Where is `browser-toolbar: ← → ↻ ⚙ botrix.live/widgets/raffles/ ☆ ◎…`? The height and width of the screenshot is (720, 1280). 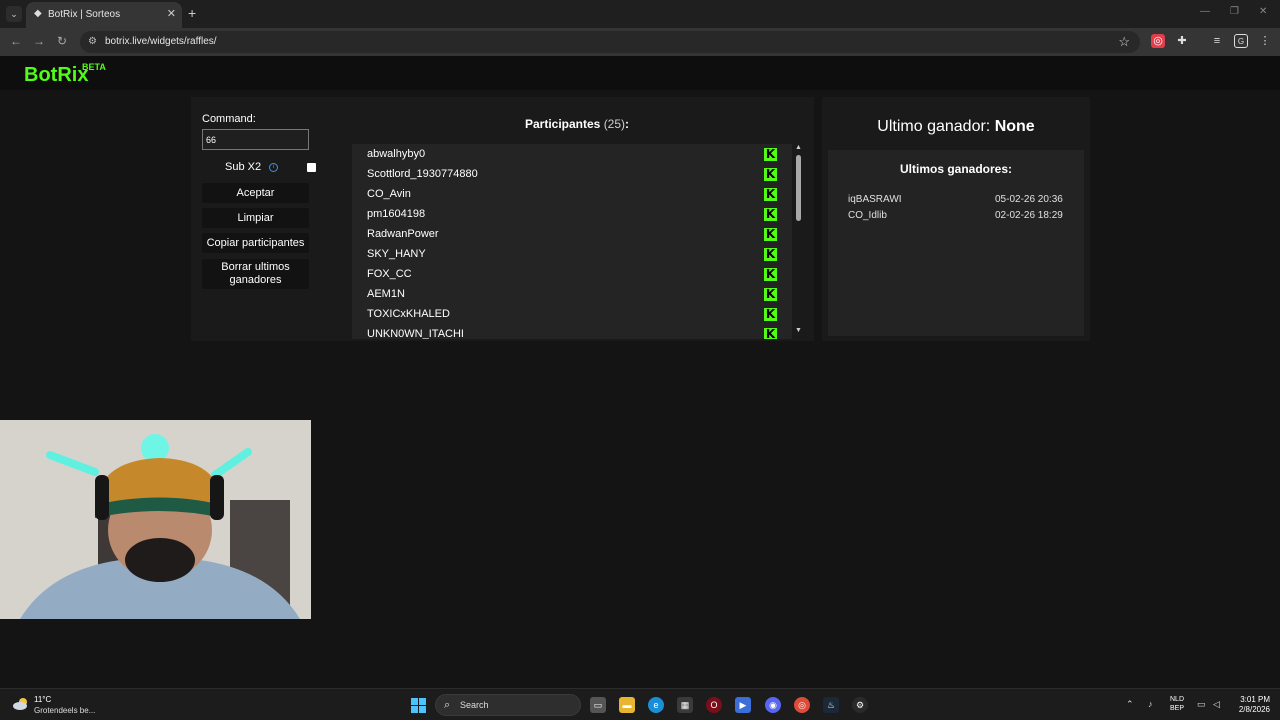
browser-toolbar: ← → ↻ ⚙ botrix.live/widgets/raffles/ ☆ ◎… is located at coordinates (640, 42).